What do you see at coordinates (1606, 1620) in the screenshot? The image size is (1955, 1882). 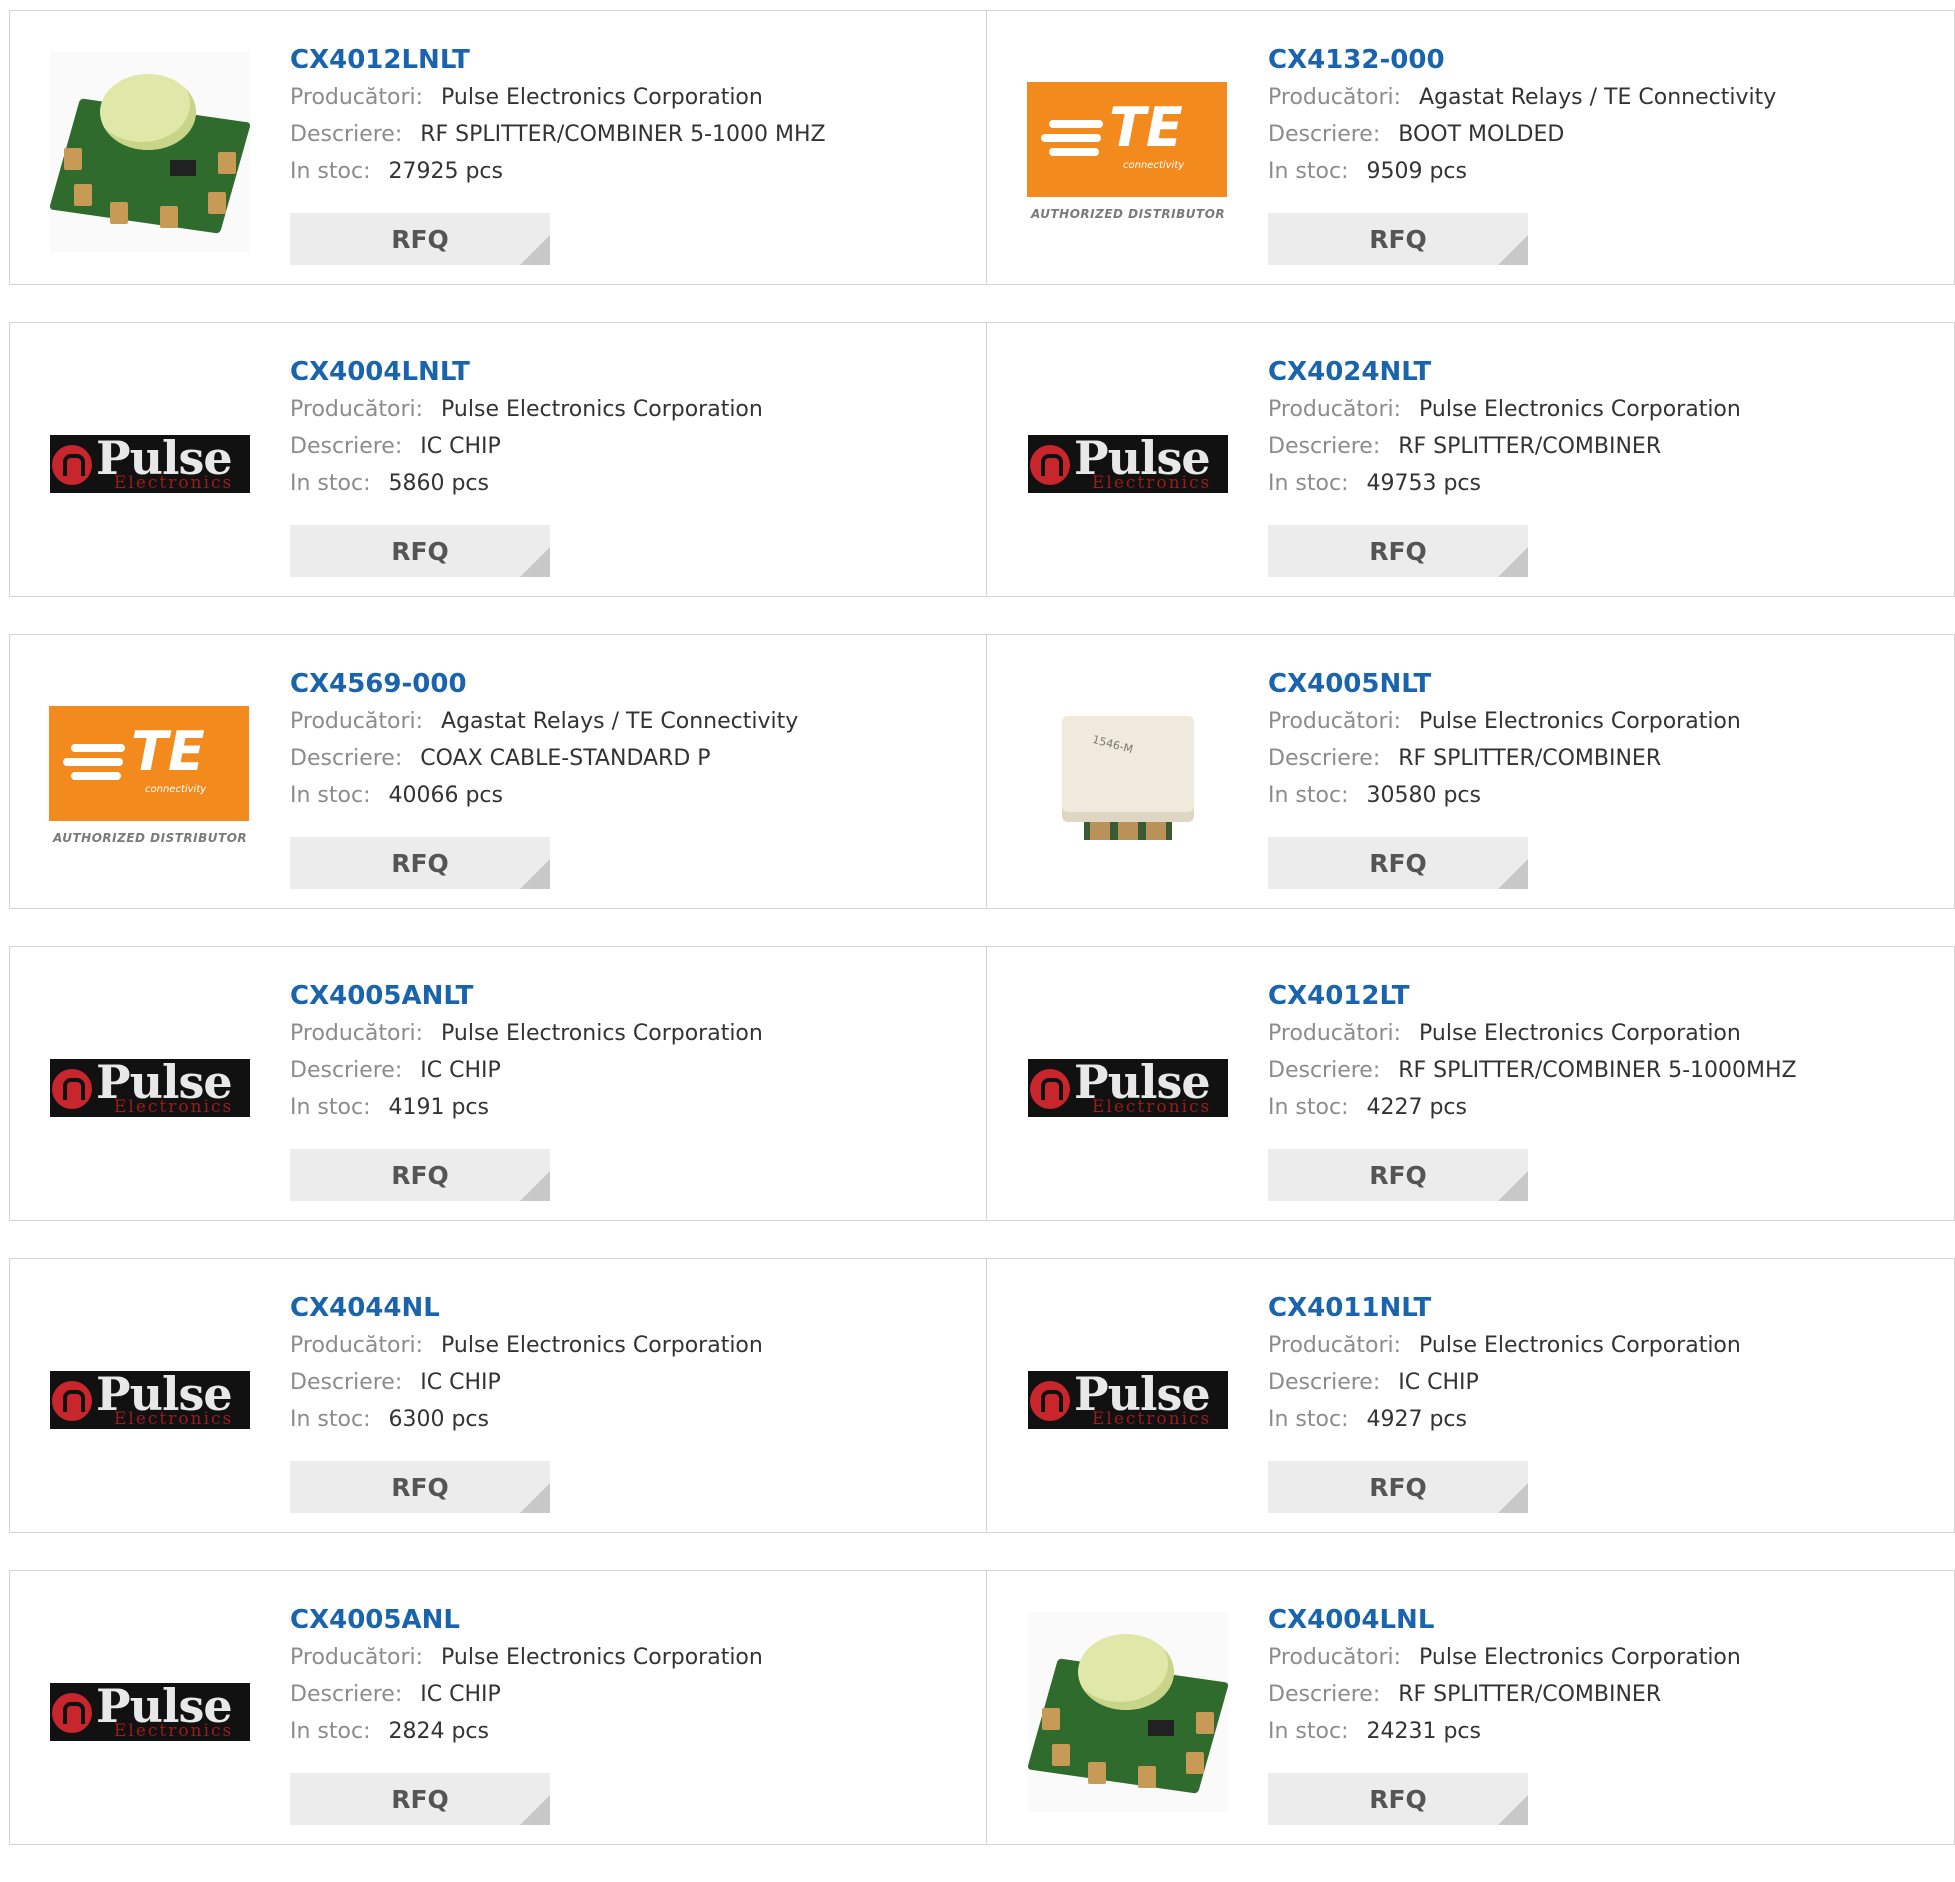 I see `part-number-link: CX4004LNL` at bounding box center [1606, 1620].